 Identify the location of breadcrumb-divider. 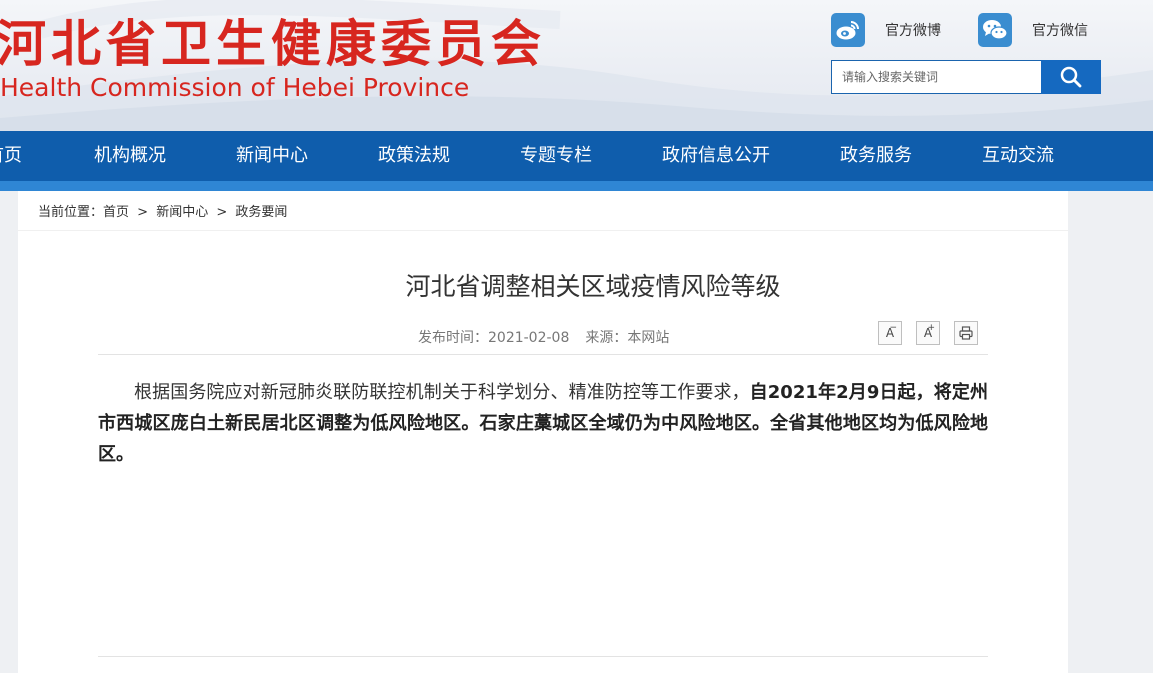
(543, 230).